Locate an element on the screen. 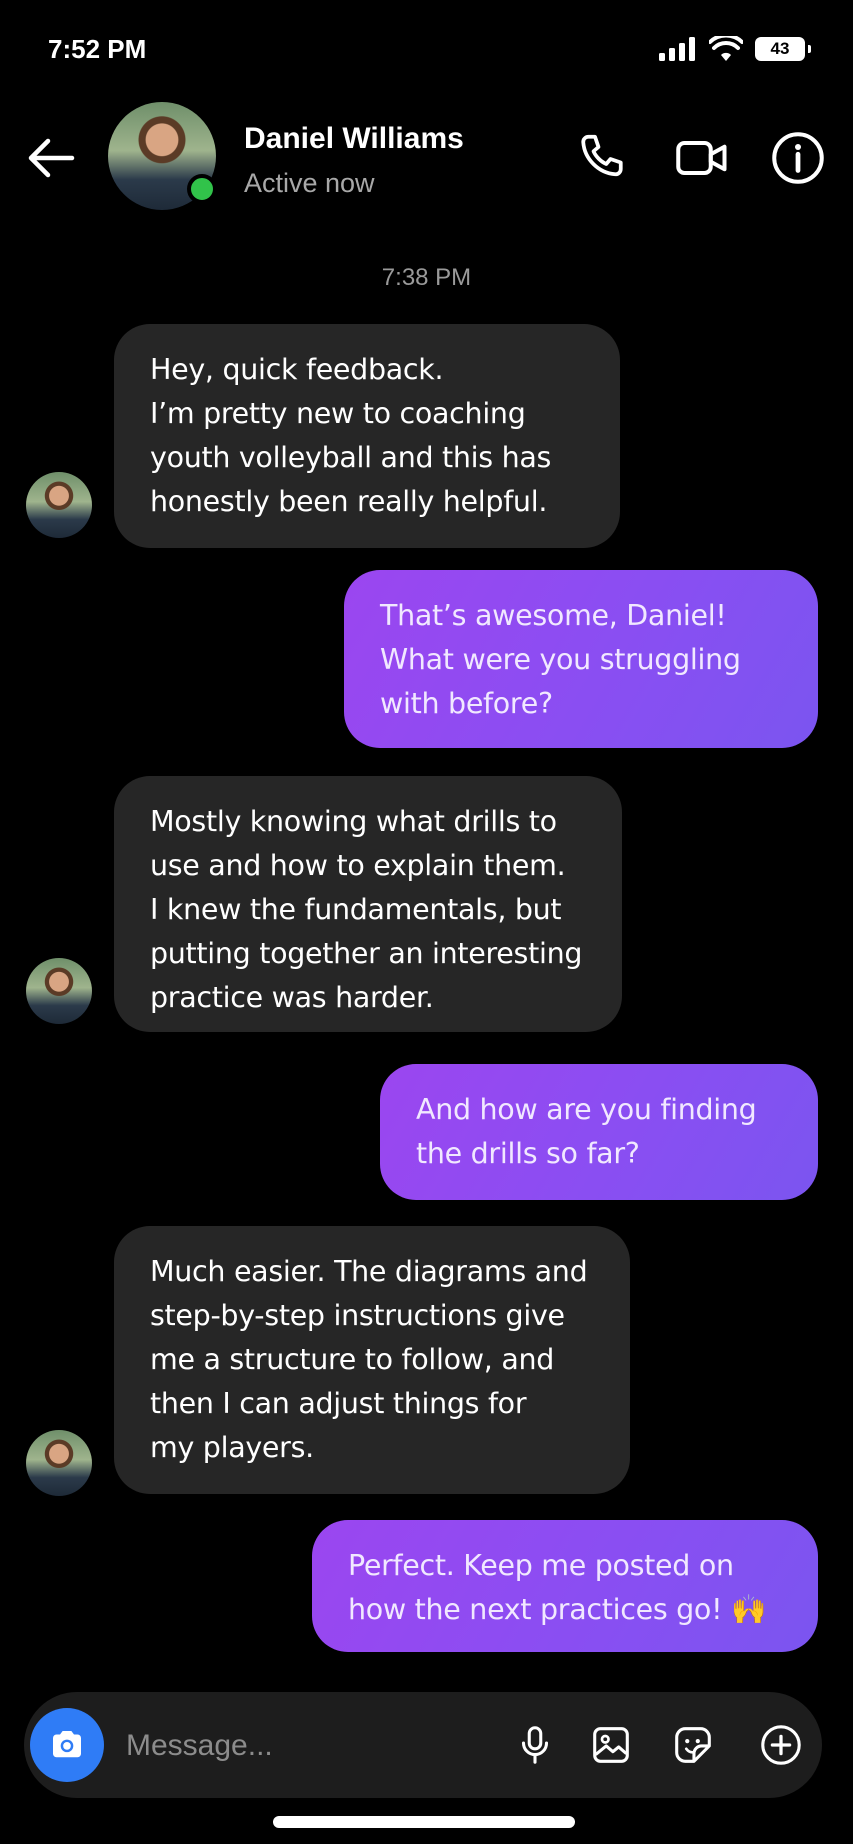  message-line: Hey, quick feedback. is located at coordinates (297, 369).